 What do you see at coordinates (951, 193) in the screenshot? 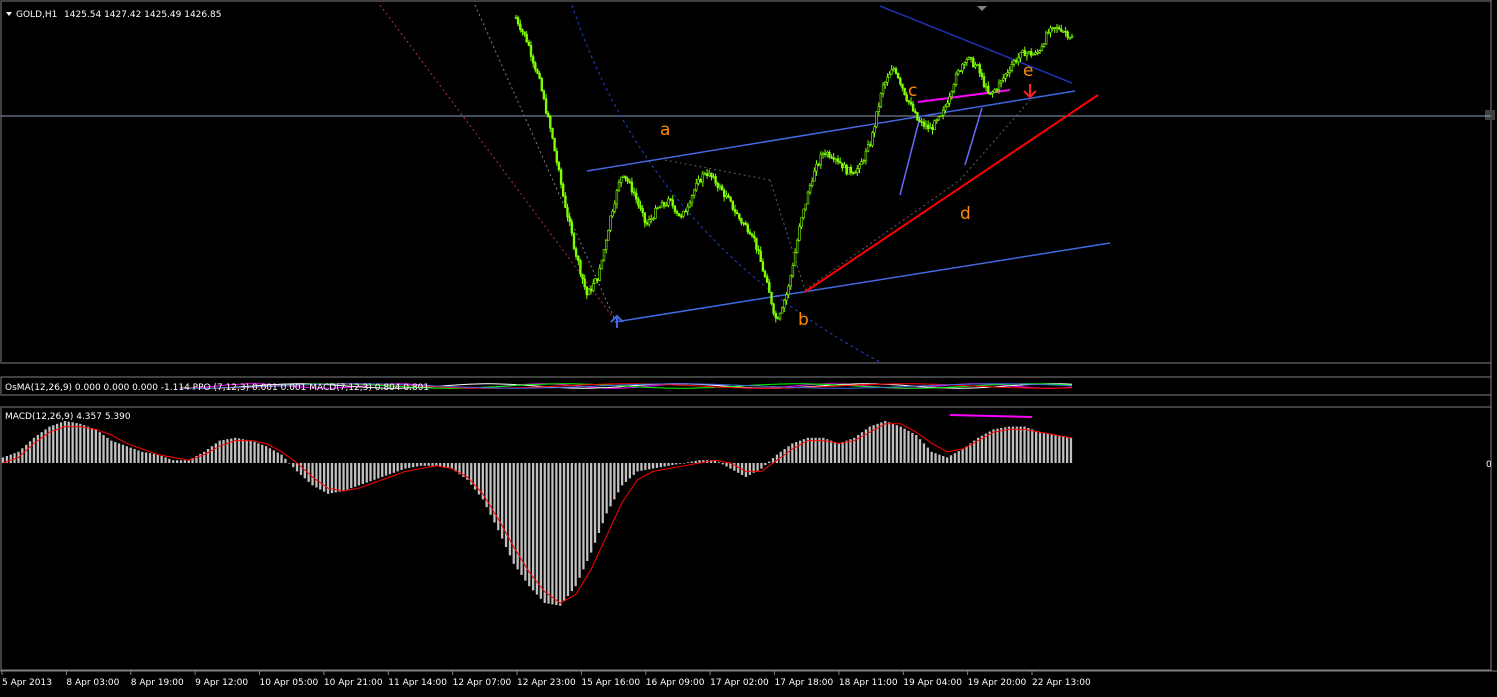
I see `red-trendline` at bounding box center [951, 193].